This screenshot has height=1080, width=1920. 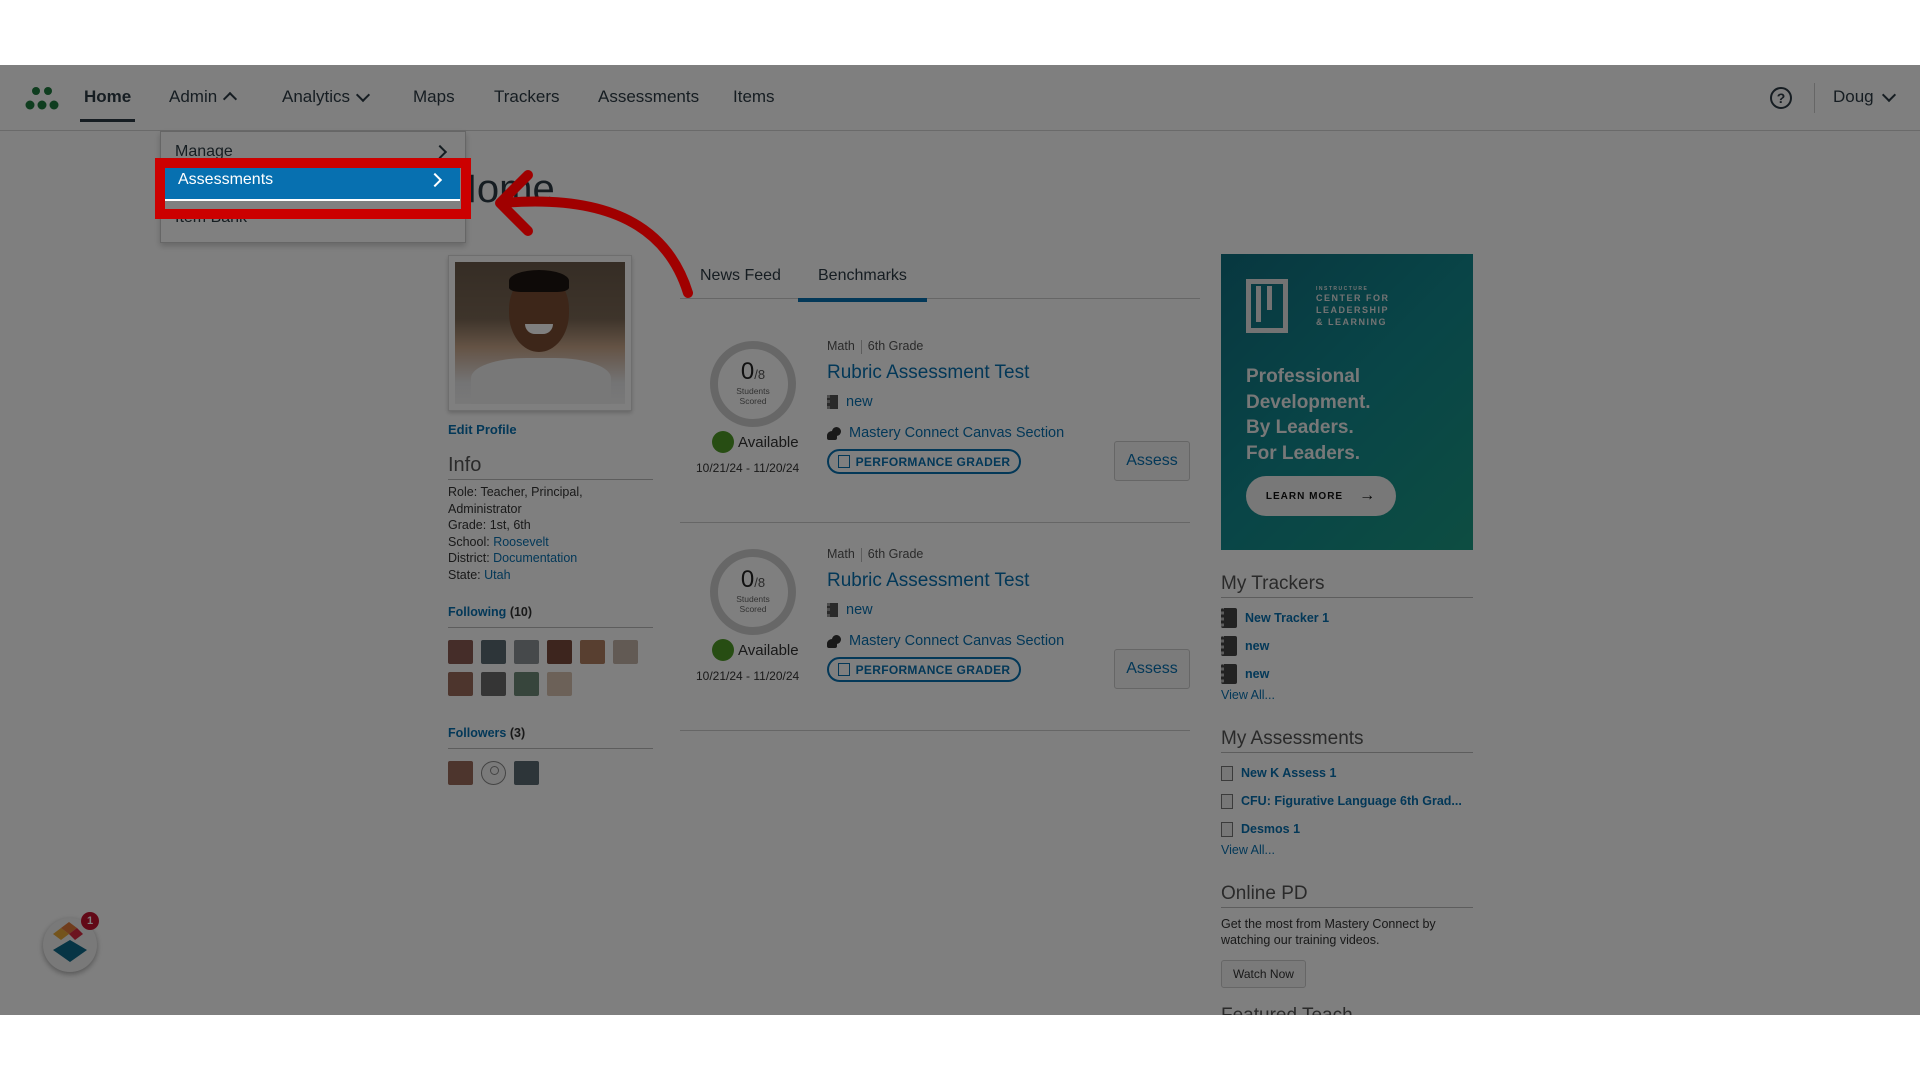 I want to click on group-icon, so click(x=834, y=433).